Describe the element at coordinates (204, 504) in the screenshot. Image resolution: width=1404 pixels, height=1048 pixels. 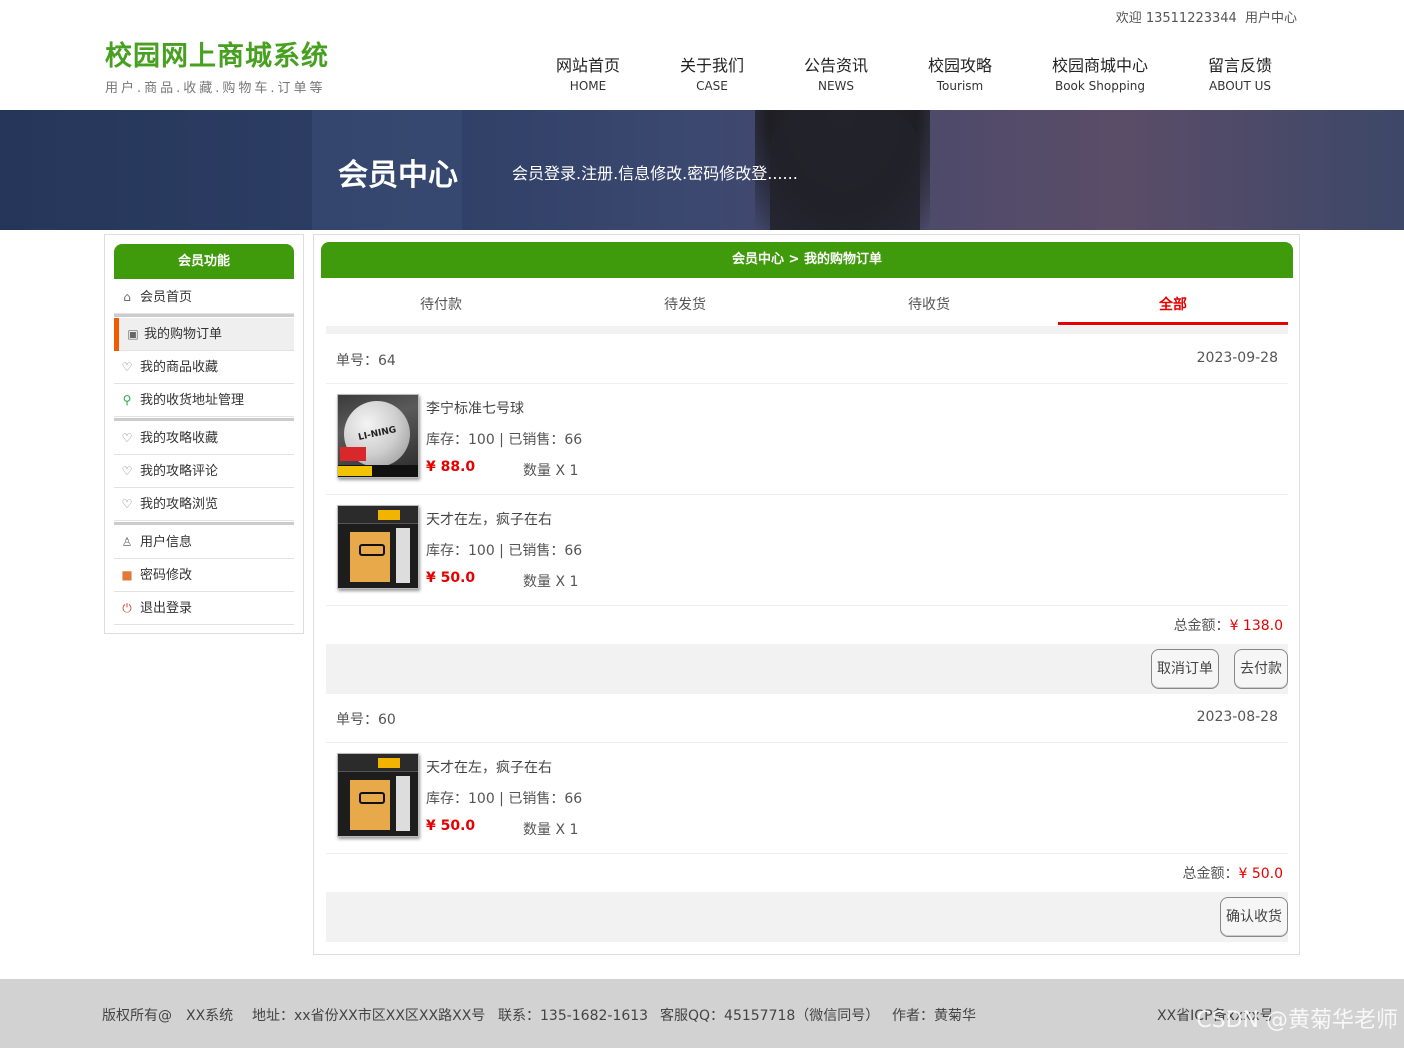
I see `sidebar-item-guide-history: ♡ 我的攻略浏览` at that location.